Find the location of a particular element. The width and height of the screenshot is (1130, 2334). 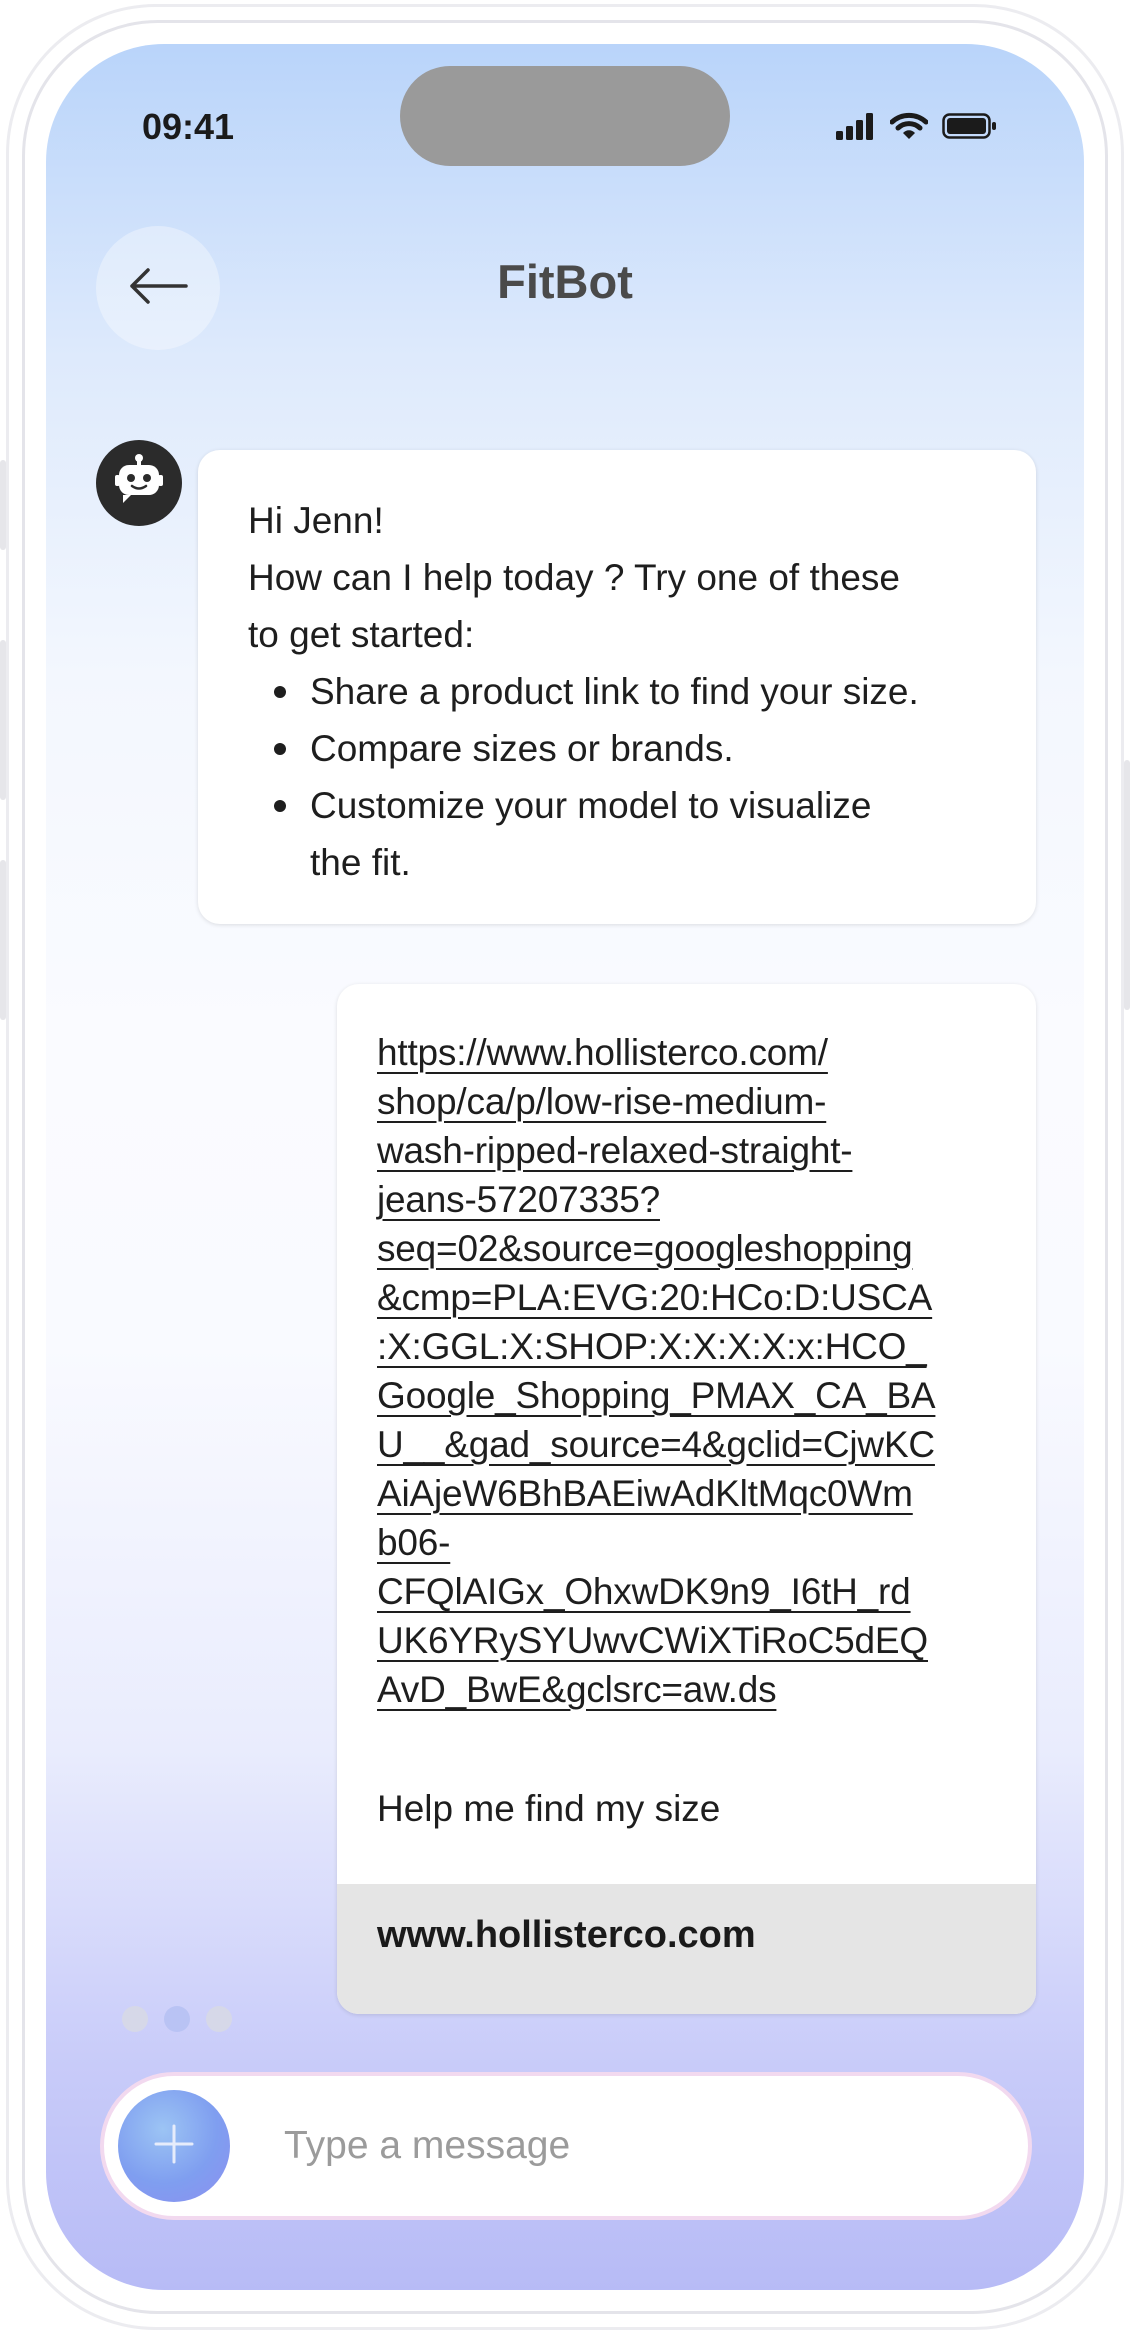

link-line: AiAjeW6BhBAEiwAdKltMqc0Wm is located at coordinates (645, 1493).